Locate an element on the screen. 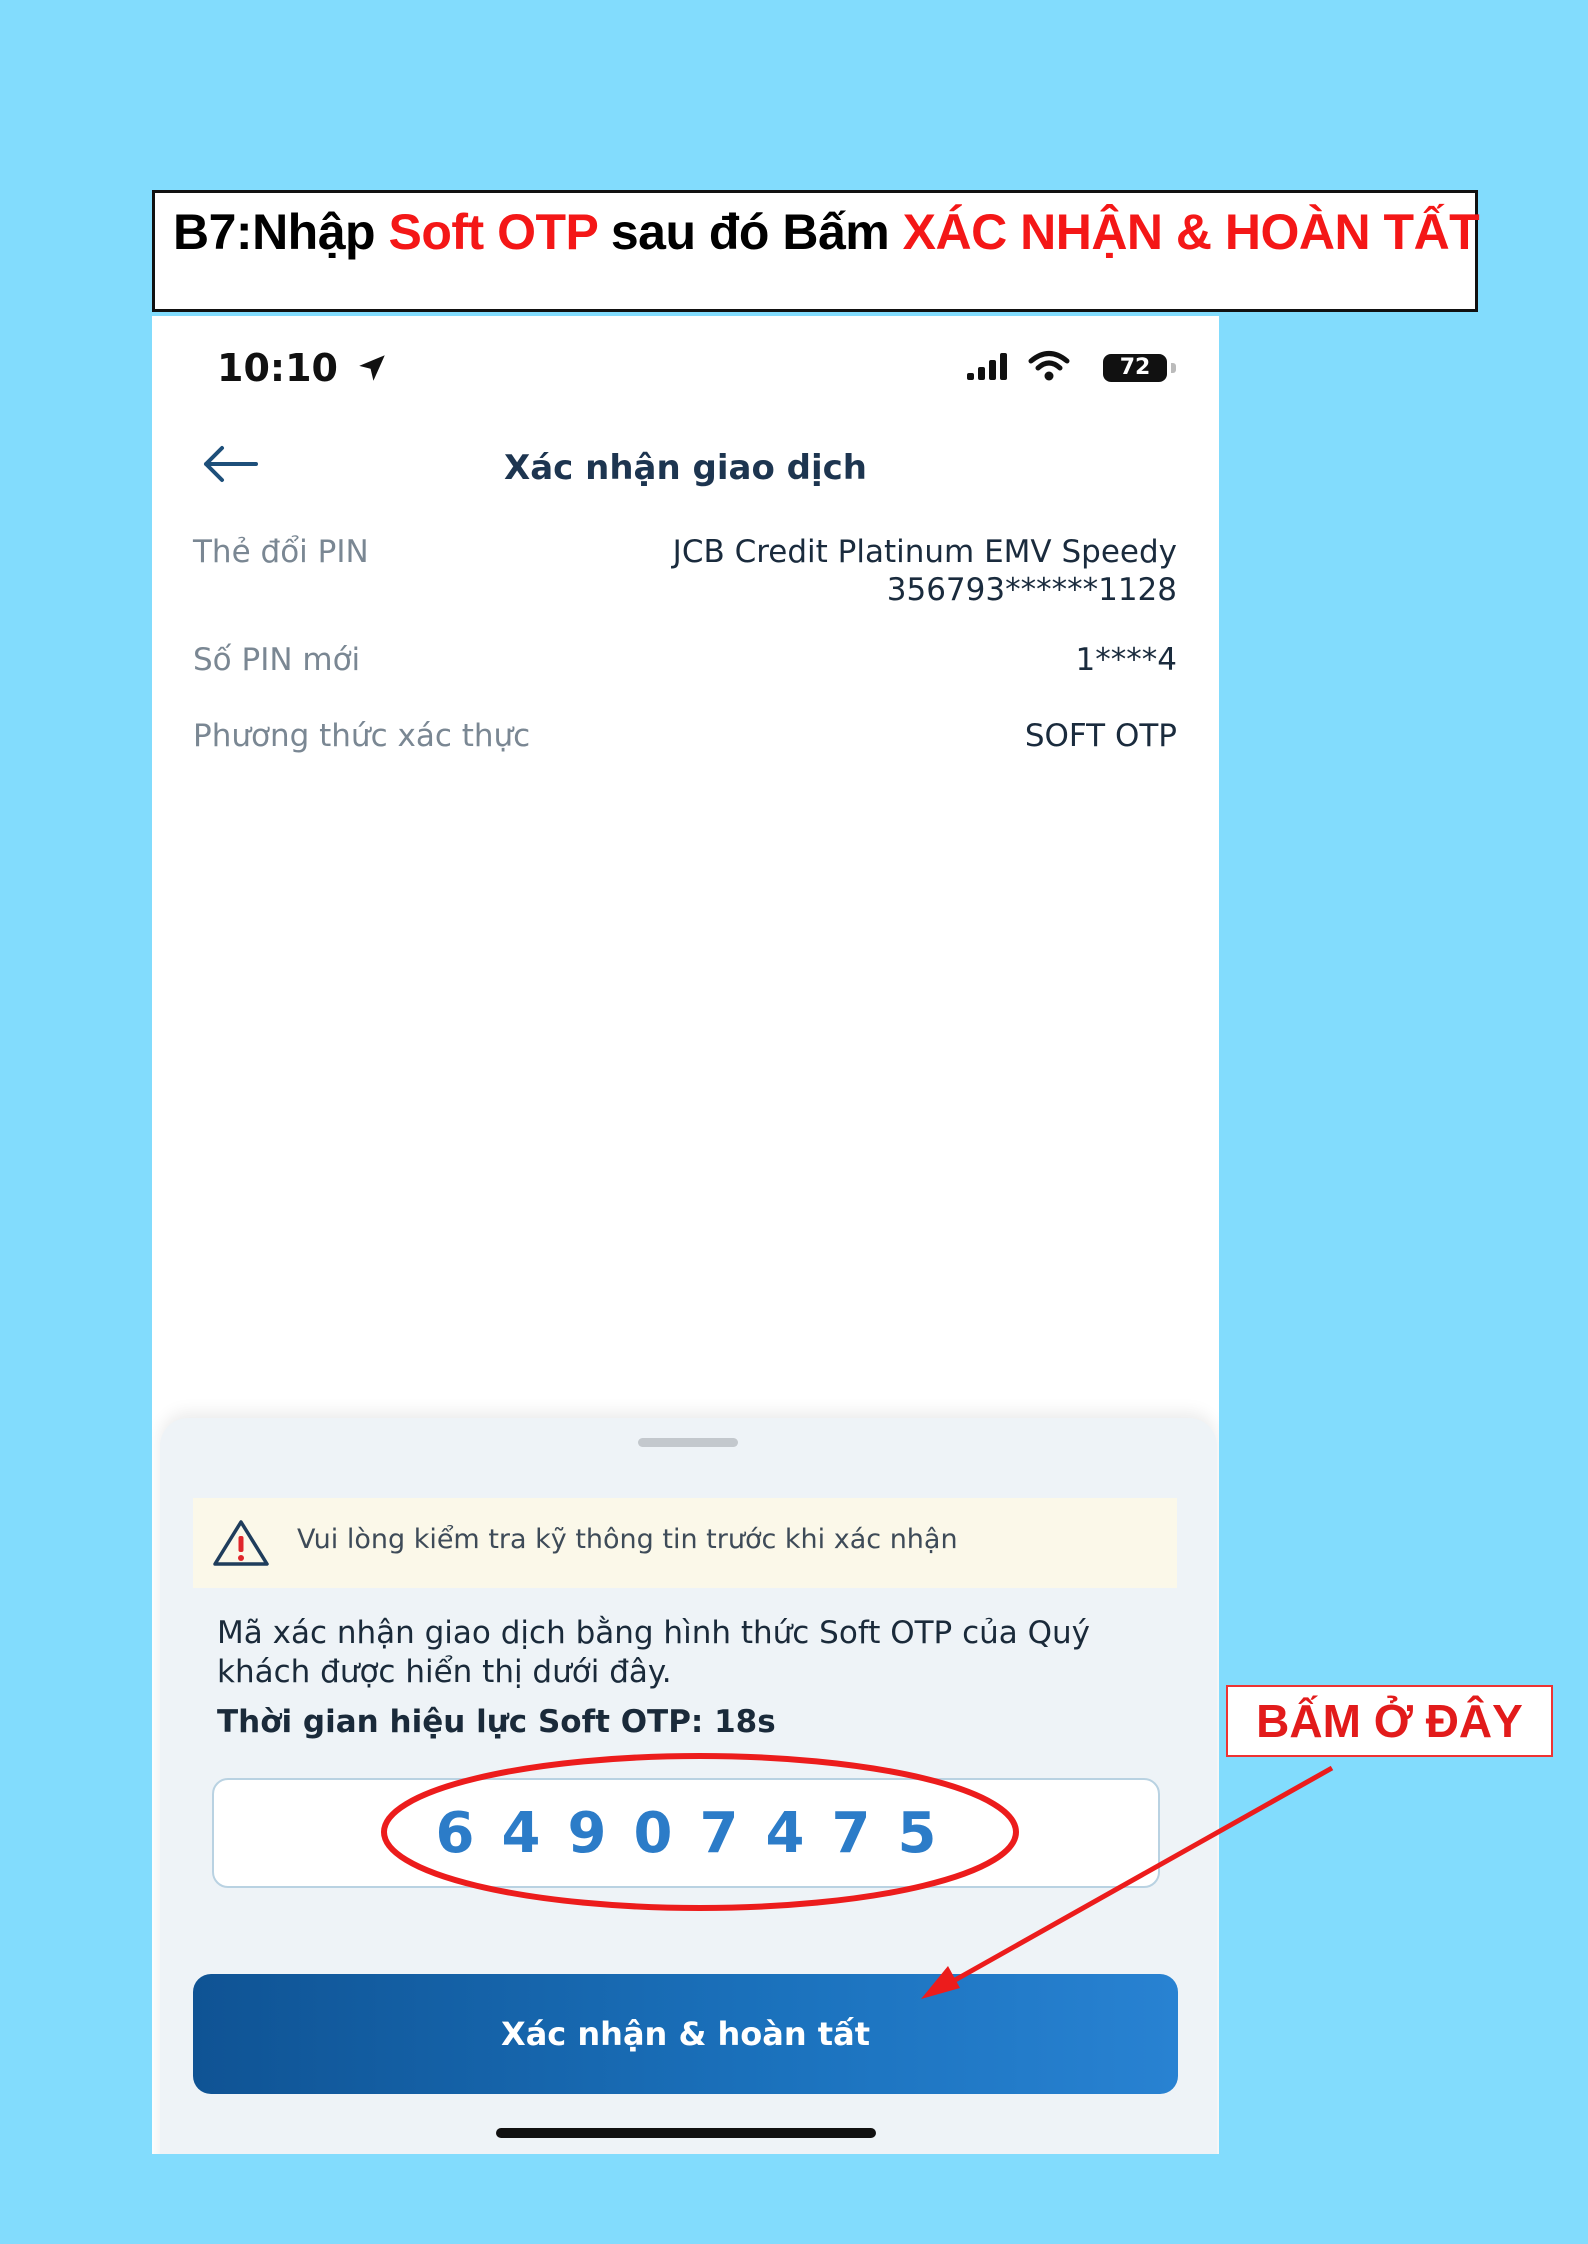 The image size is (1588, 2244). instruction-step: B7: is located at coordinates (213, 232).